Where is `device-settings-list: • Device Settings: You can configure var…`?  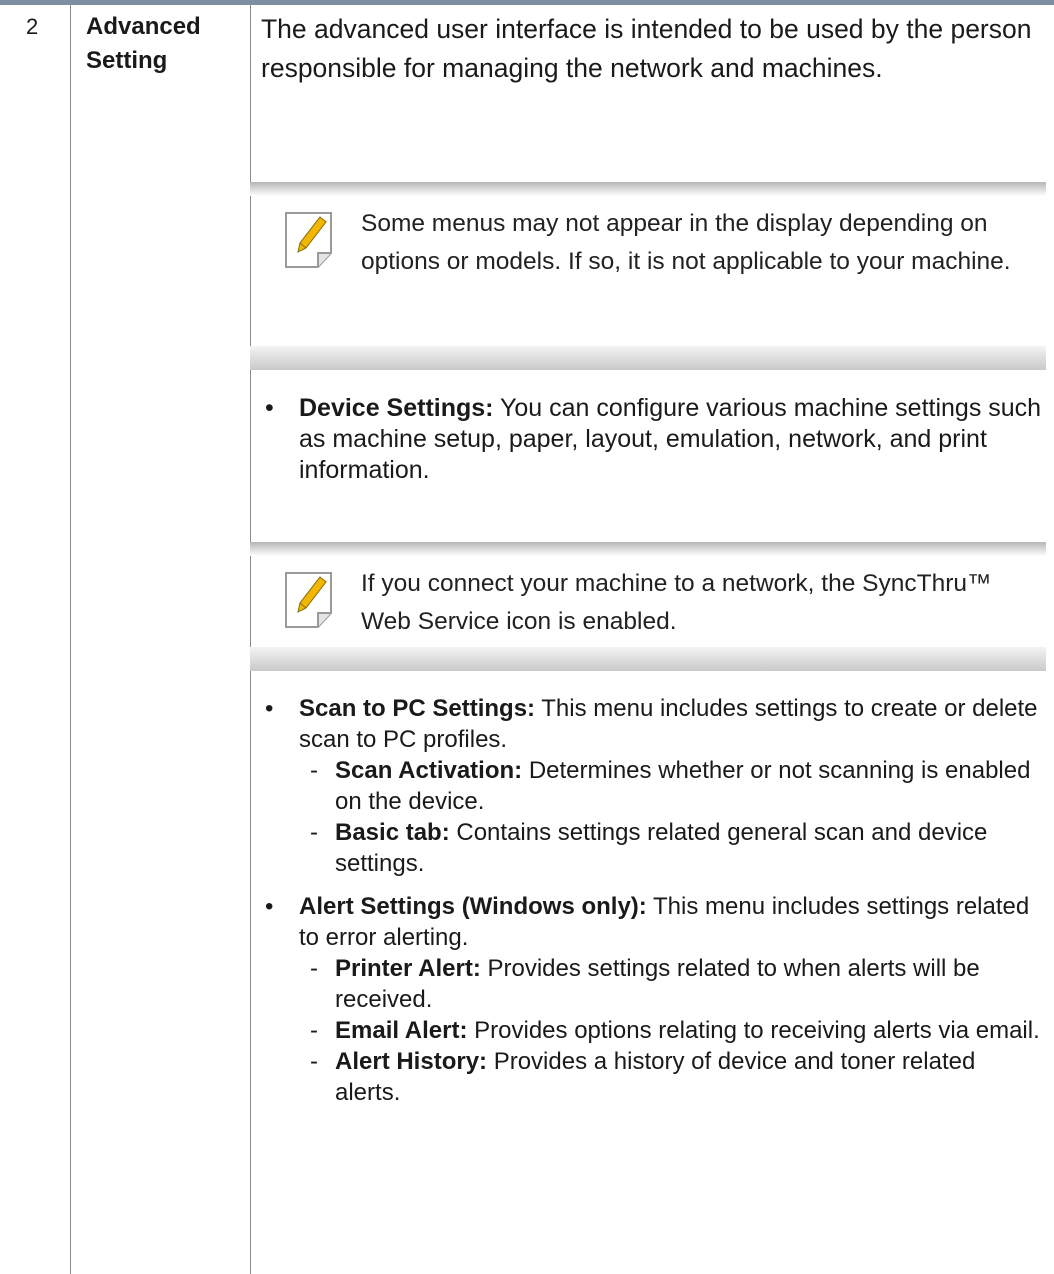
device-settings-list: • Device Settings: You can configure var… is located at coordinates (647, 439).